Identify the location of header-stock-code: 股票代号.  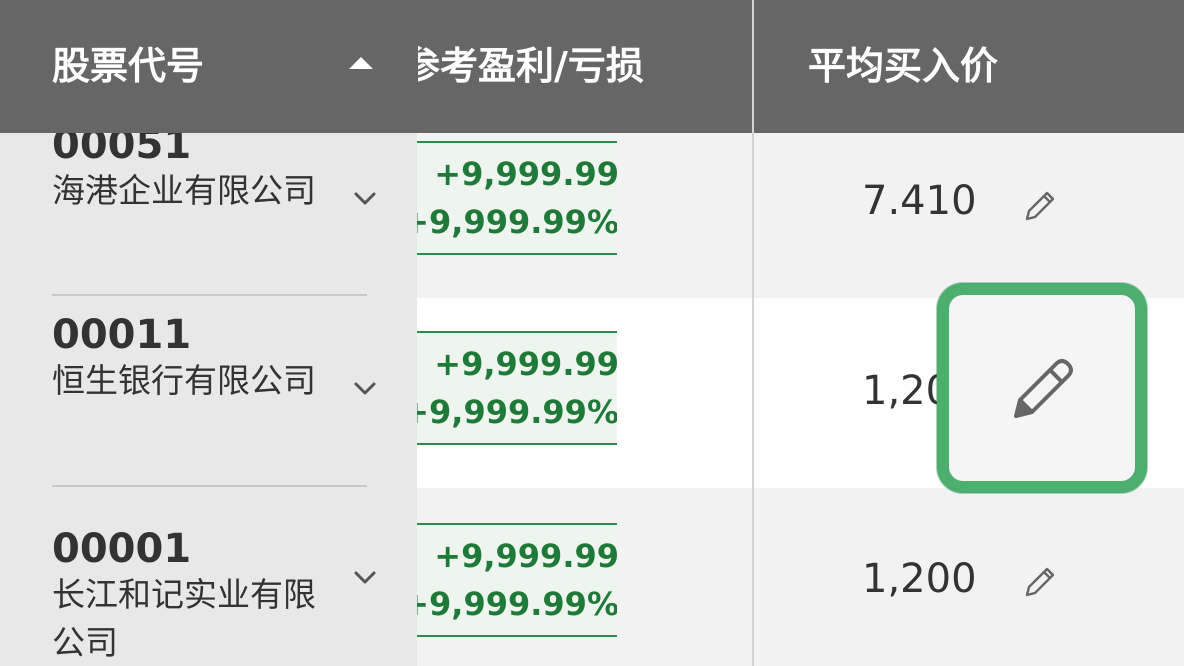
(128, 66).